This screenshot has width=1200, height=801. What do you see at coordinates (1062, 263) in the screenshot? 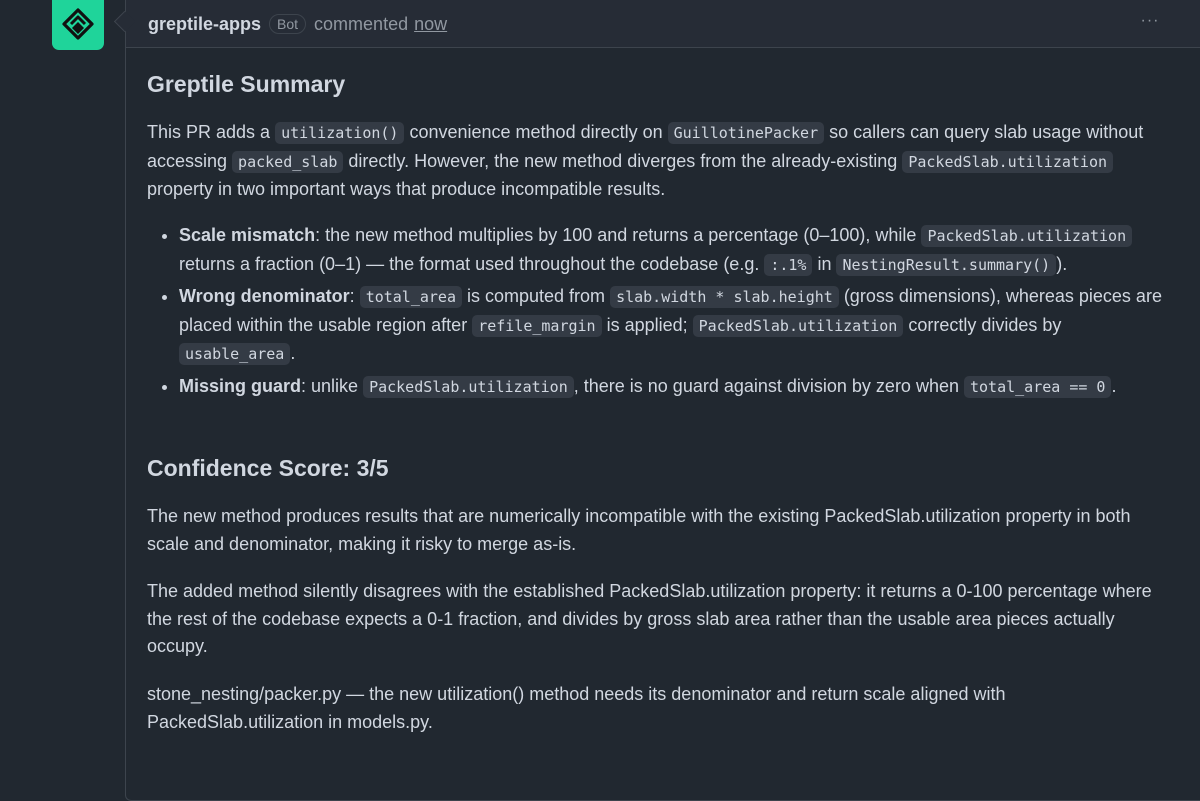
I see `text-run: ).` at bounding box center [1062, 263].